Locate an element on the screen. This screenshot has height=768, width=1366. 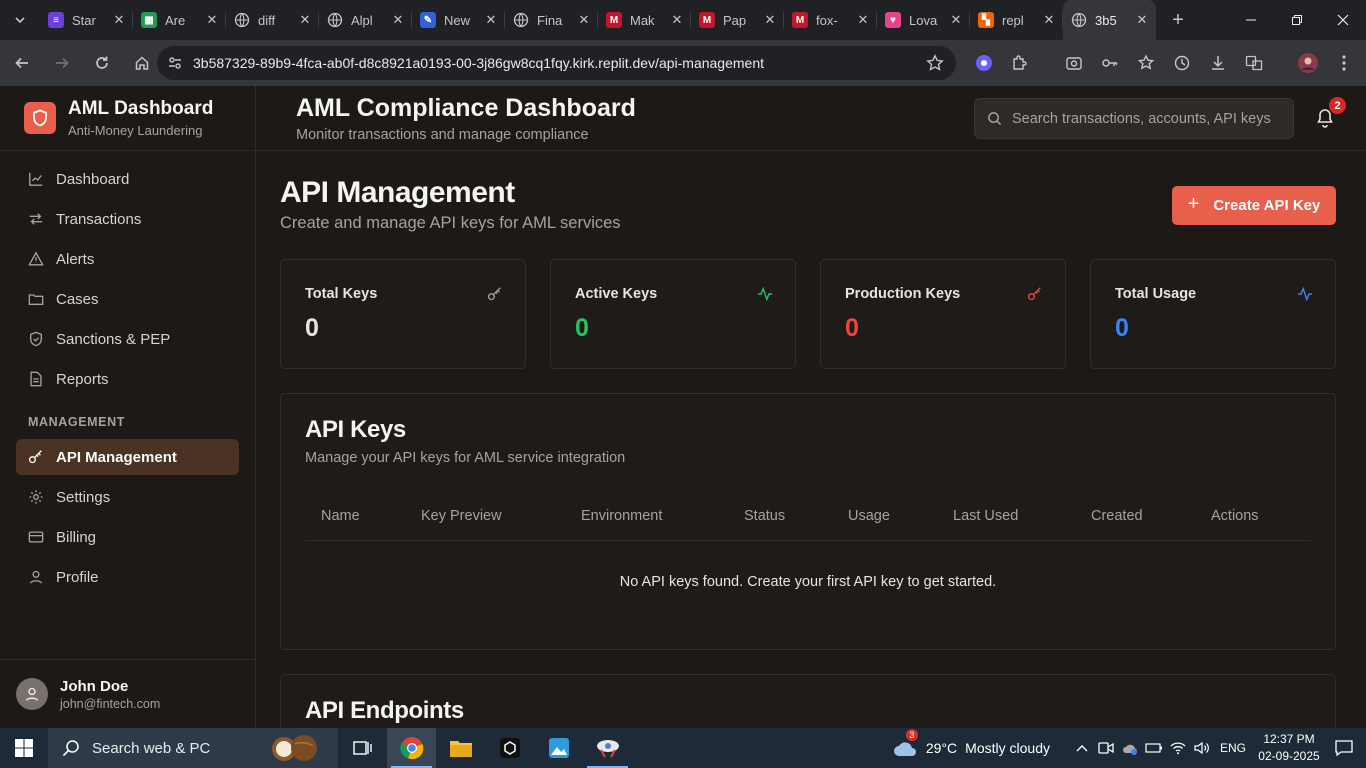
notification-badge: 2 is located at coordinates (1337, 105).